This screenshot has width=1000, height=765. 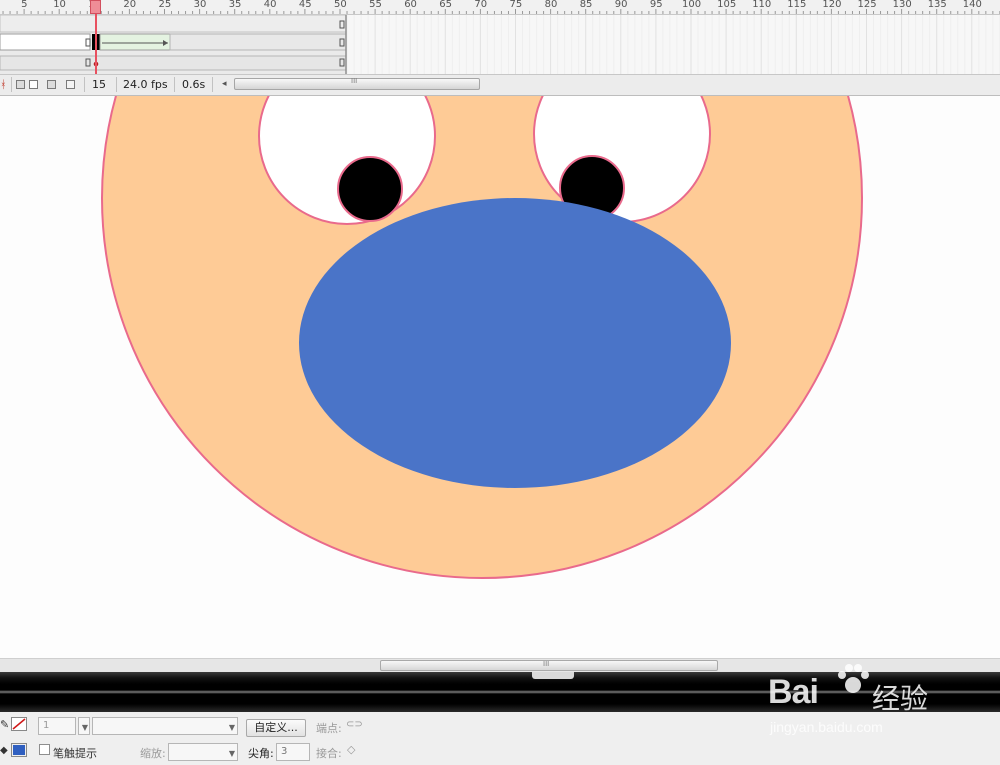 What do you see at coordinates (867, 5) in the screenshot?
I see `ruler-label: 125` at bounding box center [867, 5].